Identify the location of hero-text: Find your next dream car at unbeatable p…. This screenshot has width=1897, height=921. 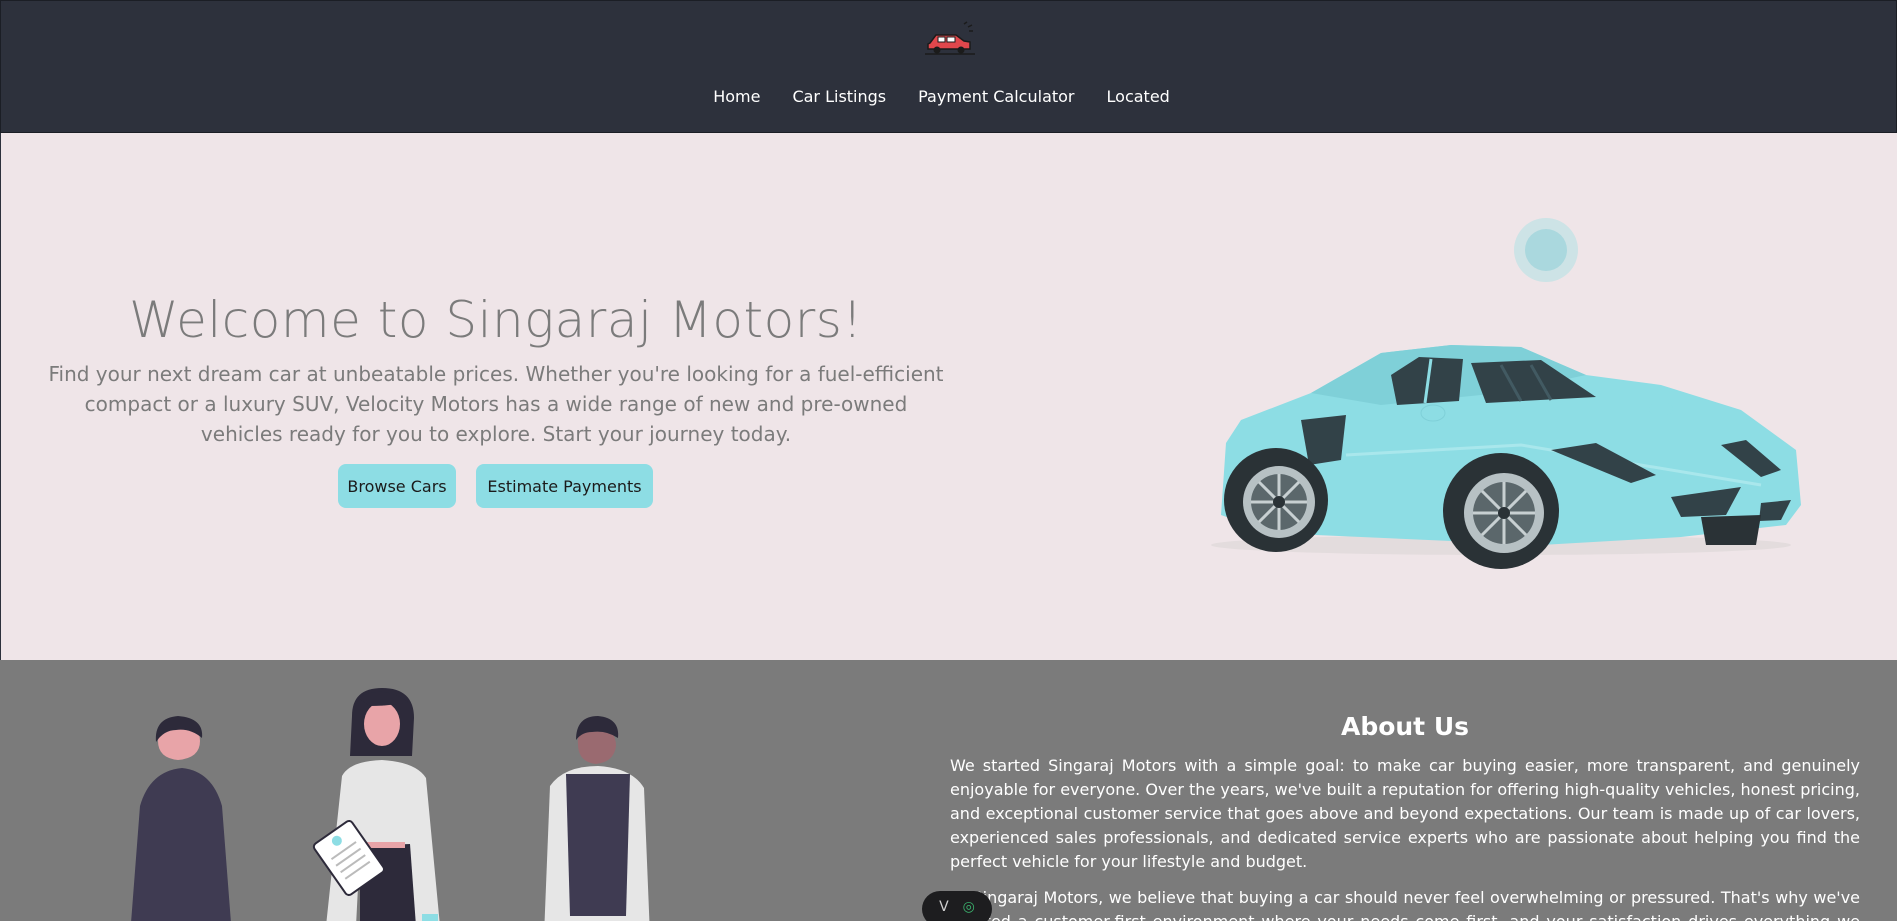
(496, 404).